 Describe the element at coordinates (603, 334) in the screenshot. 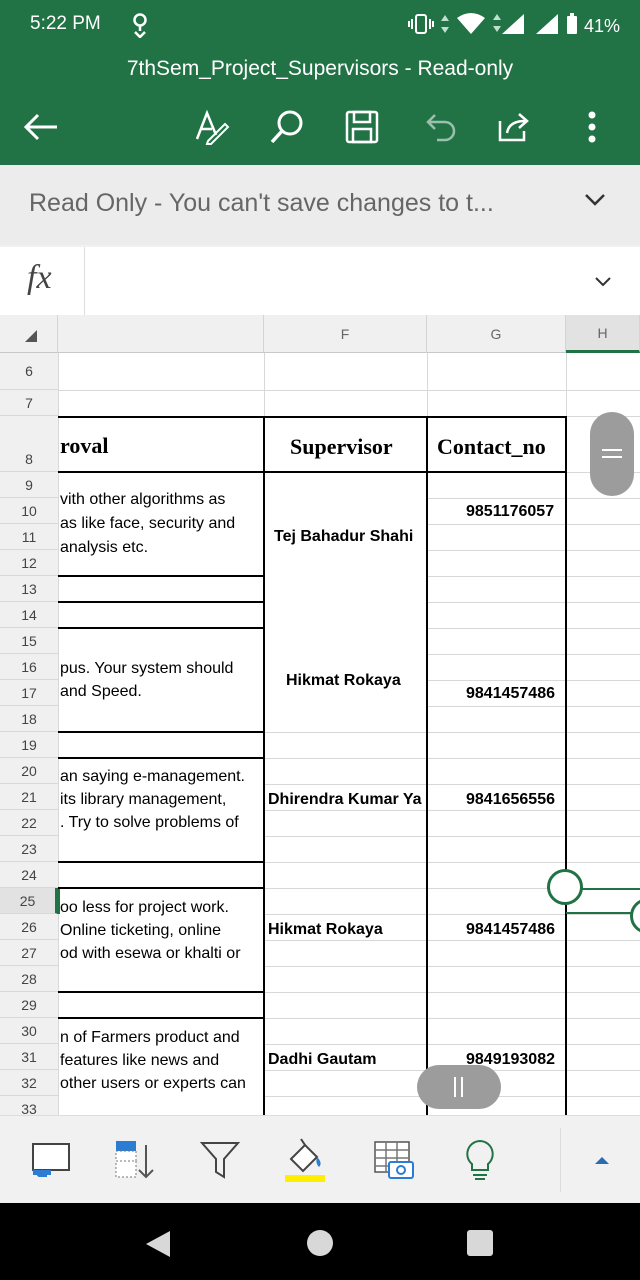

I see `column-header-H: H` at that location.